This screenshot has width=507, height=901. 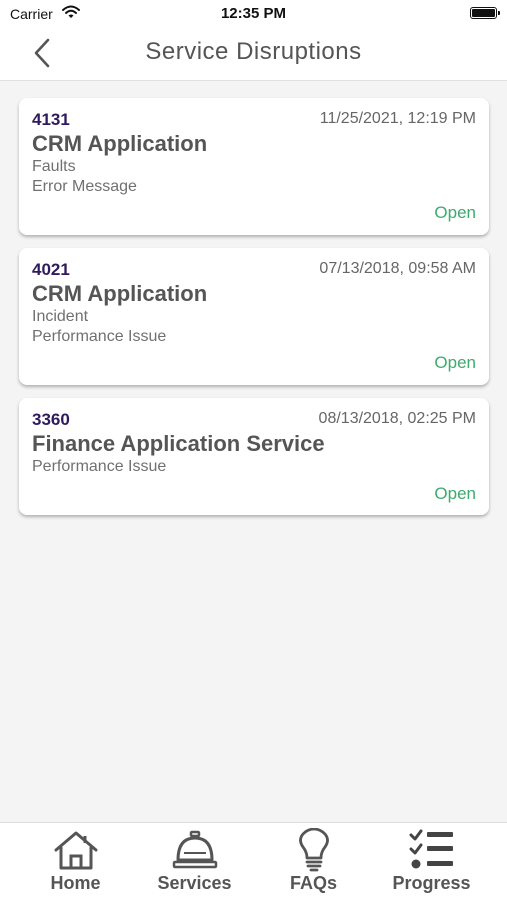 I want to click on tab-progress: Progress, so click(x=431, y=862).